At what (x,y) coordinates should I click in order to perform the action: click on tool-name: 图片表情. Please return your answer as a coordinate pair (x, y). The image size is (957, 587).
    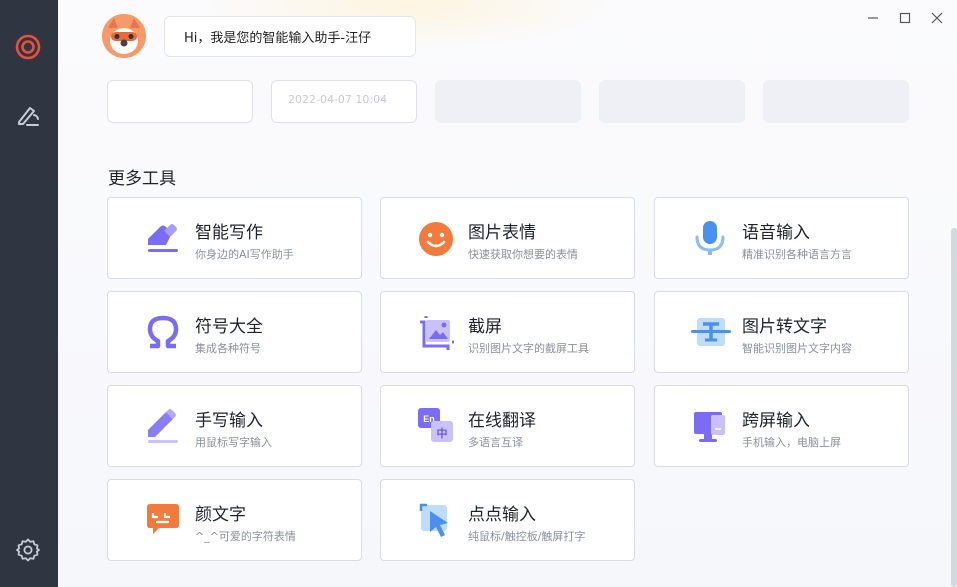
    Looking at the image, I should click on (502, 233).